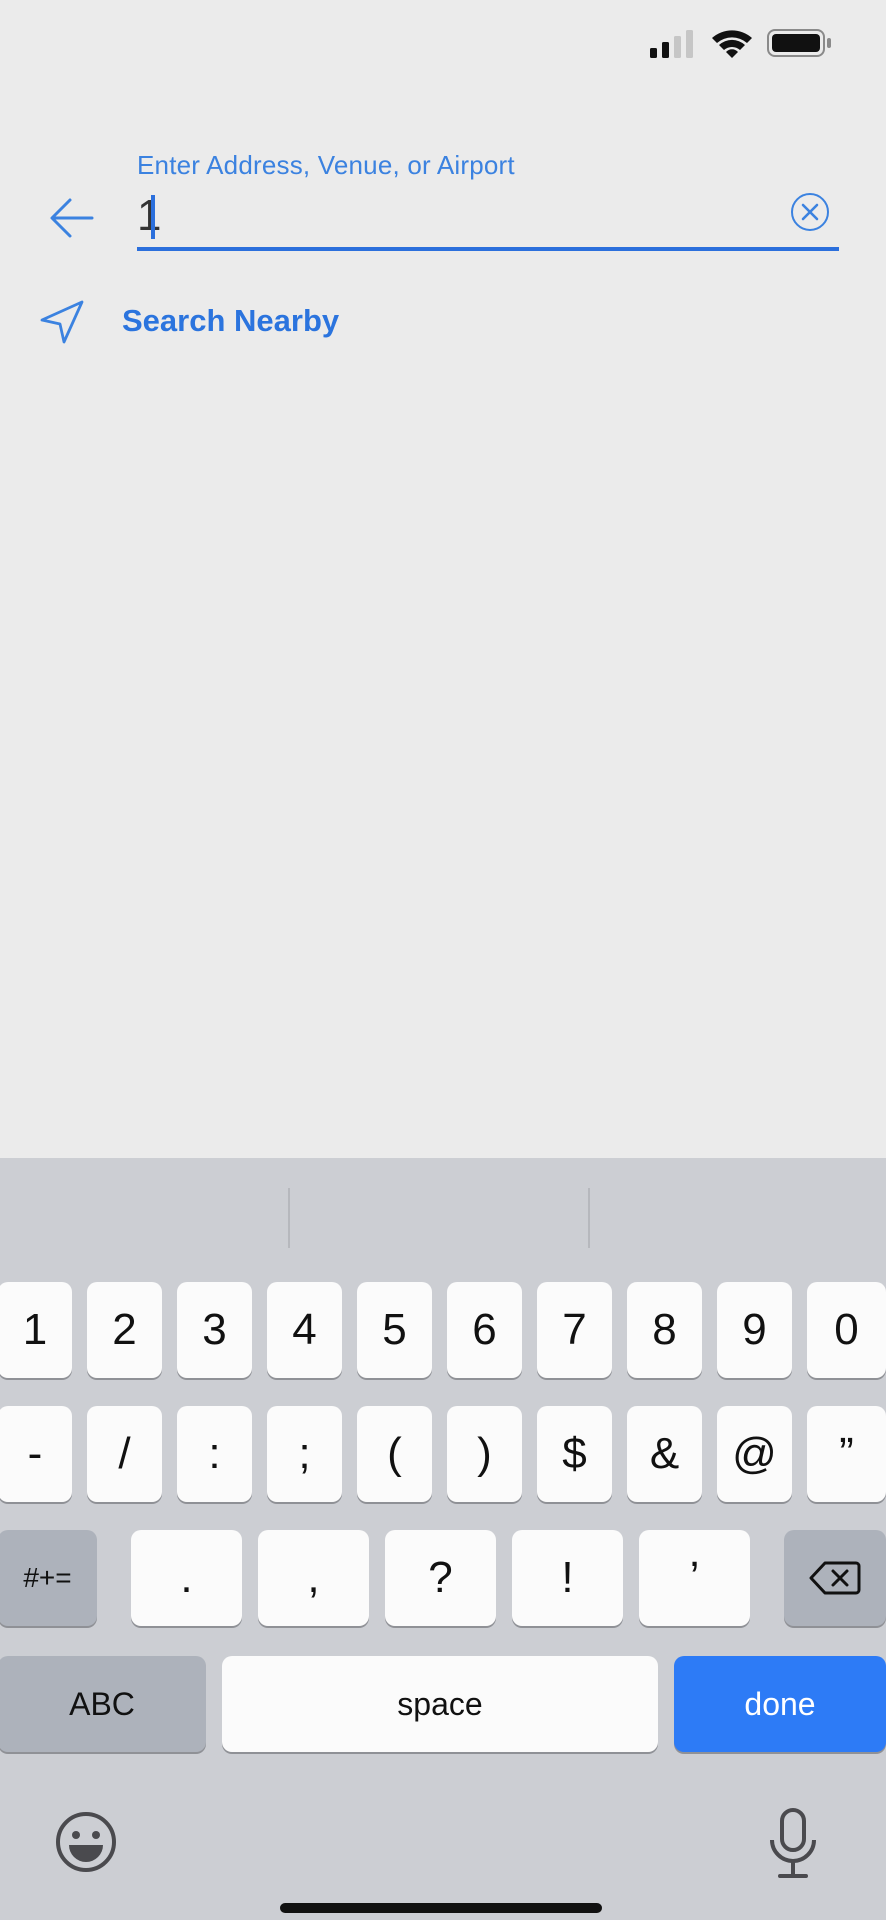 This screenshot has height=1920, width=886. What do you see at coordinates (153, 217) in the screenshot?
I see `text-caret` at bounding box center [153, 217].